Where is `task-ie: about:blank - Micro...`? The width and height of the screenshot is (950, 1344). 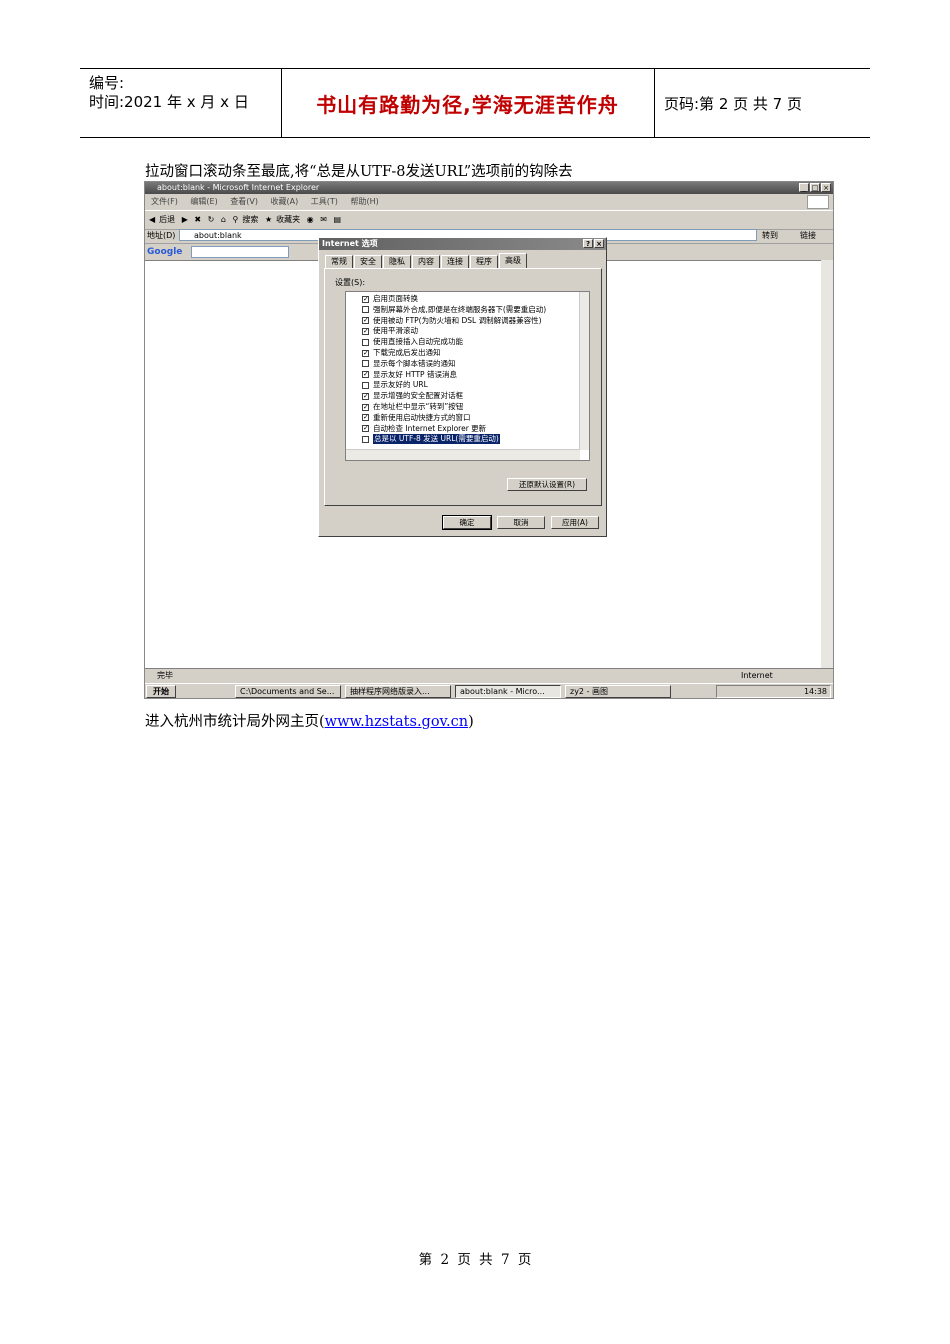 task-ie: about:blank - Micro... is located at coordinates (508, 691).